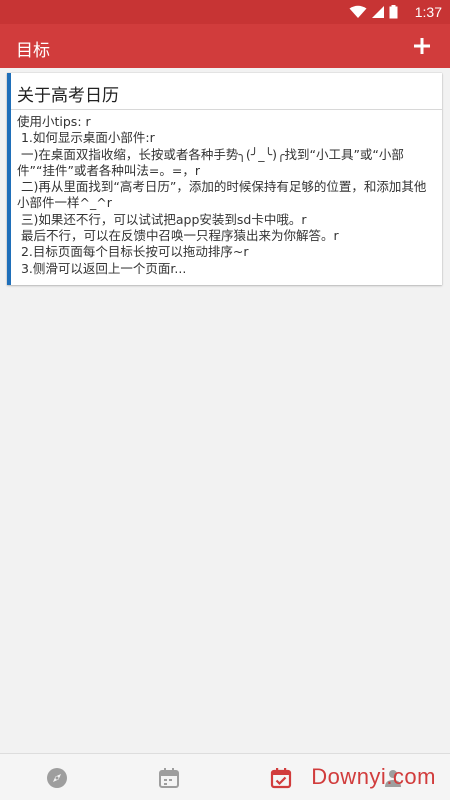 The height and width of the screenshot is (800, 450). I want to click on nav-discover, so click(57, 778).